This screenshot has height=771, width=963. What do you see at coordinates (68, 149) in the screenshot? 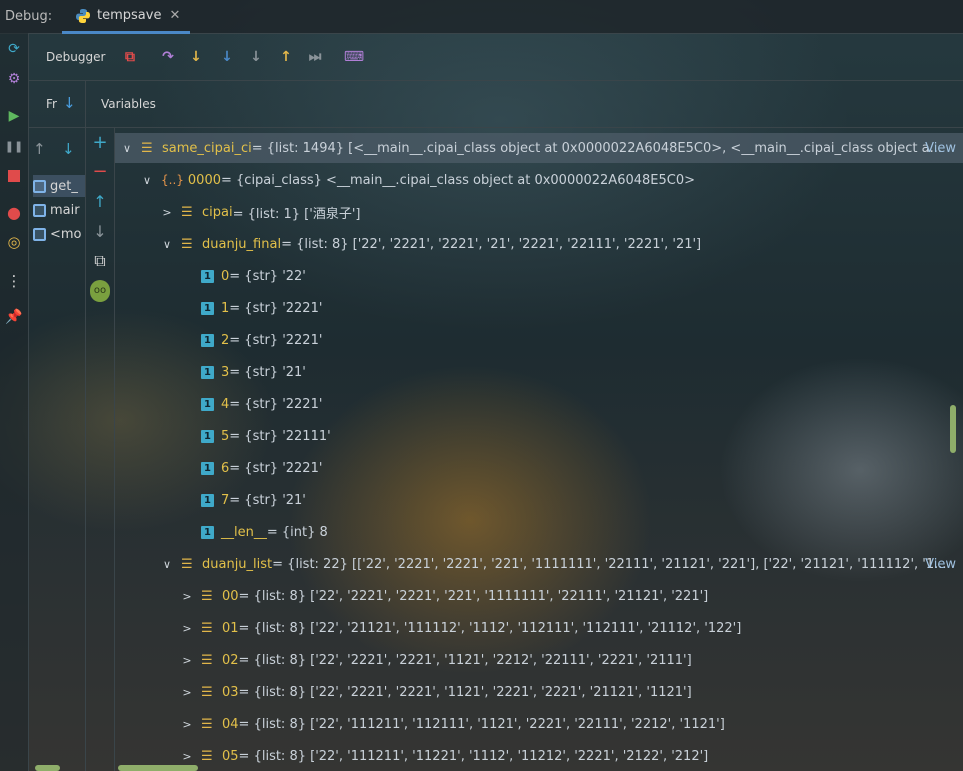
I see `next-frame-icon: ↓` at bounding box center [68, 149].